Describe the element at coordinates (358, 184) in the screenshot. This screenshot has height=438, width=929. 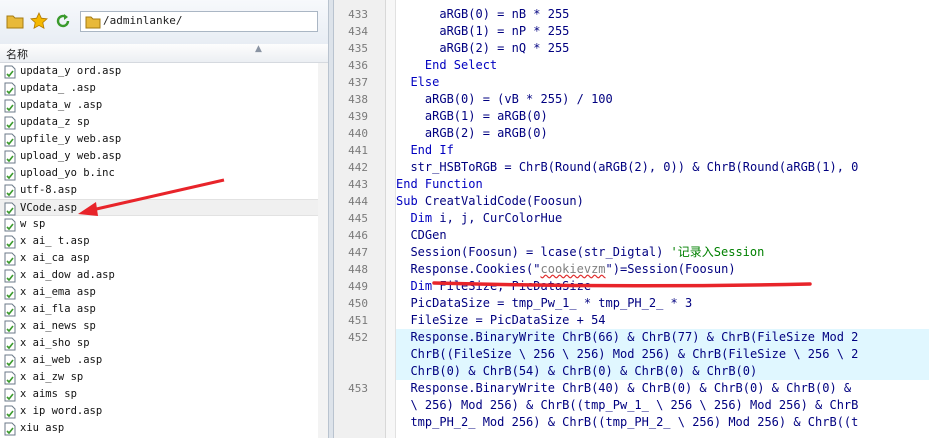
I see `line-number: 443` at that location.